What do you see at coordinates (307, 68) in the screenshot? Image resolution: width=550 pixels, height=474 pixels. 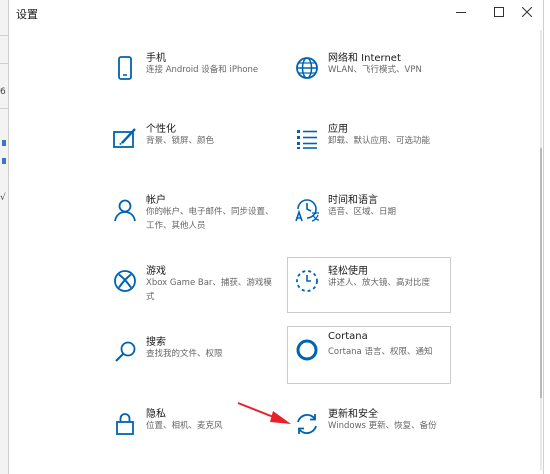 I see `globe-icon` at bounding box center [307, 68].